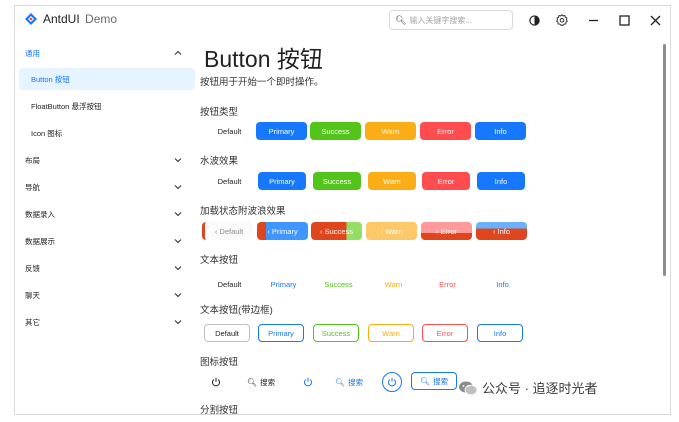  What do you see at coordinates (66, 106) in the screenshot?
I see `sidebar-item-label: FloatButton 悬浮按钮` at bounding box center [66, 106].